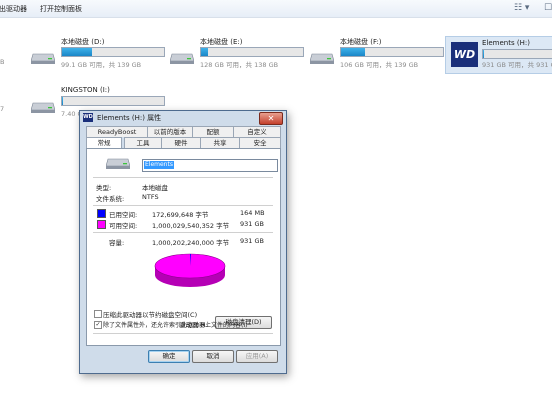 This screenshot has height=400, width=552. I want to click on drive-name: 本地磁盘 (F:), so click(361, 42).